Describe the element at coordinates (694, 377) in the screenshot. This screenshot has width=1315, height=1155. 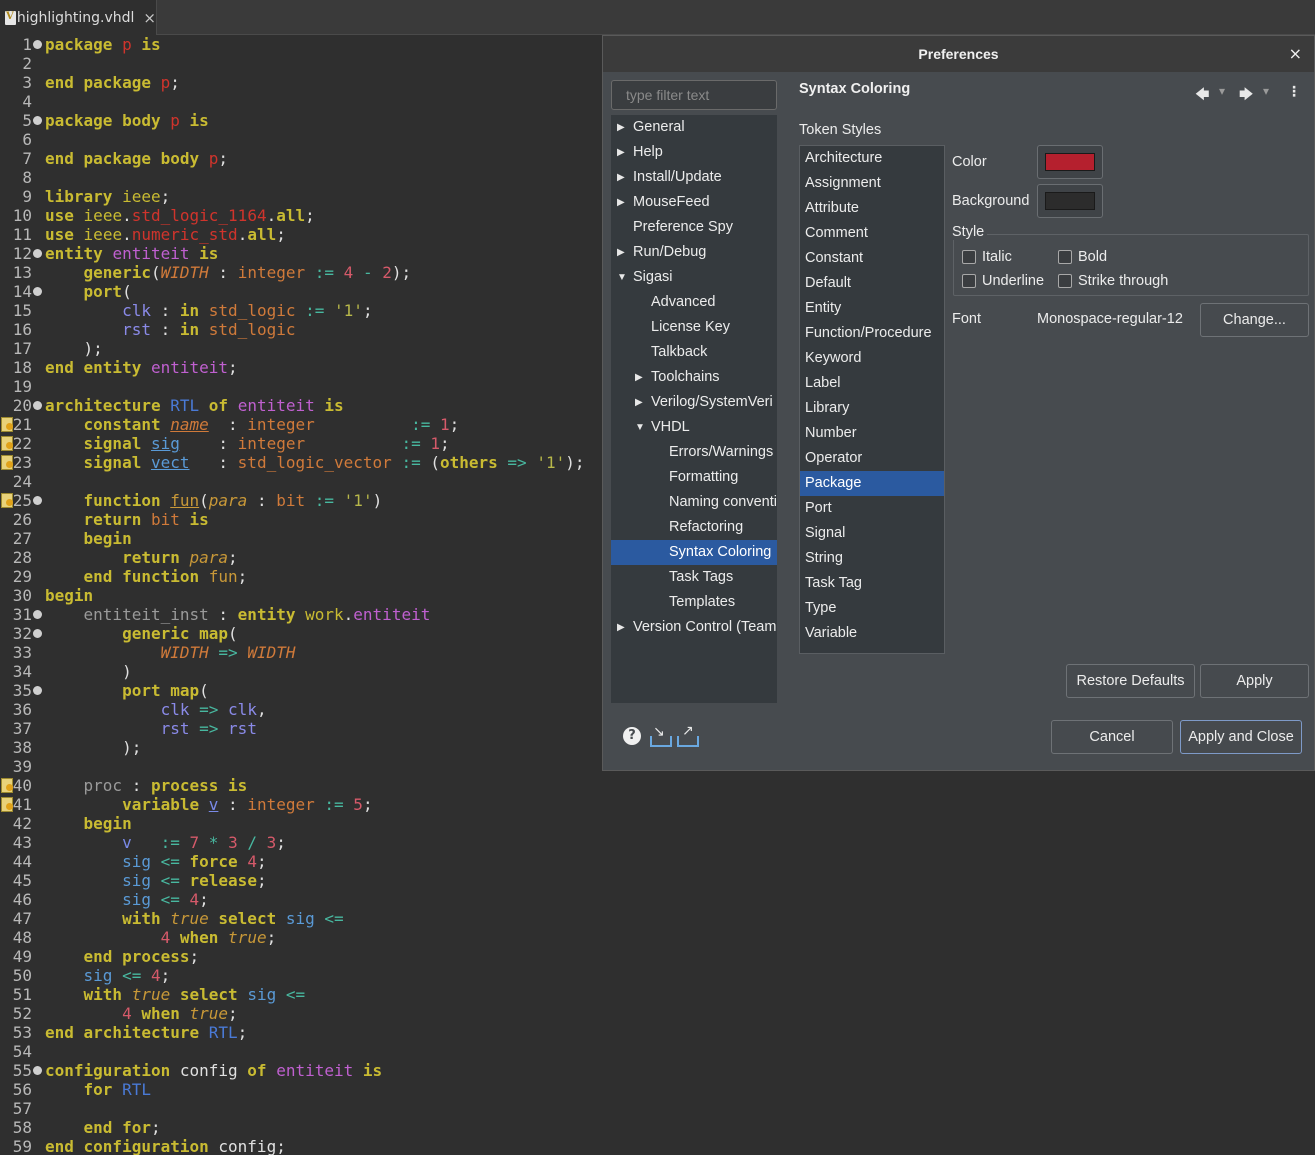
I see `tree-item: ▶ Toolchains` at that location.